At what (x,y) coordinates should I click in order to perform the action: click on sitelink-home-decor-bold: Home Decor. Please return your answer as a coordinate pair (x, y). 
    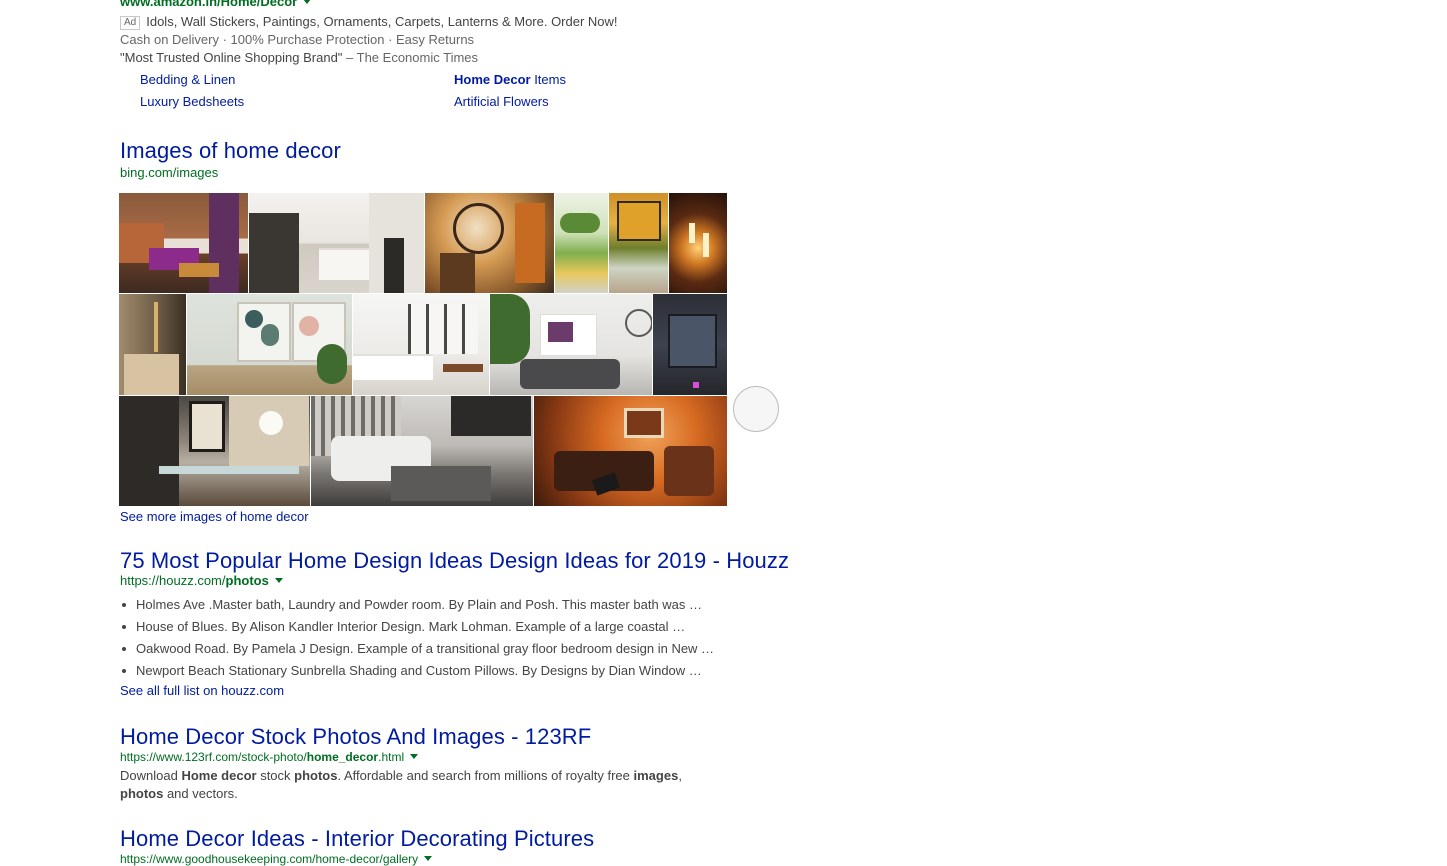
    Looking at the image, I should click on (492, 79).